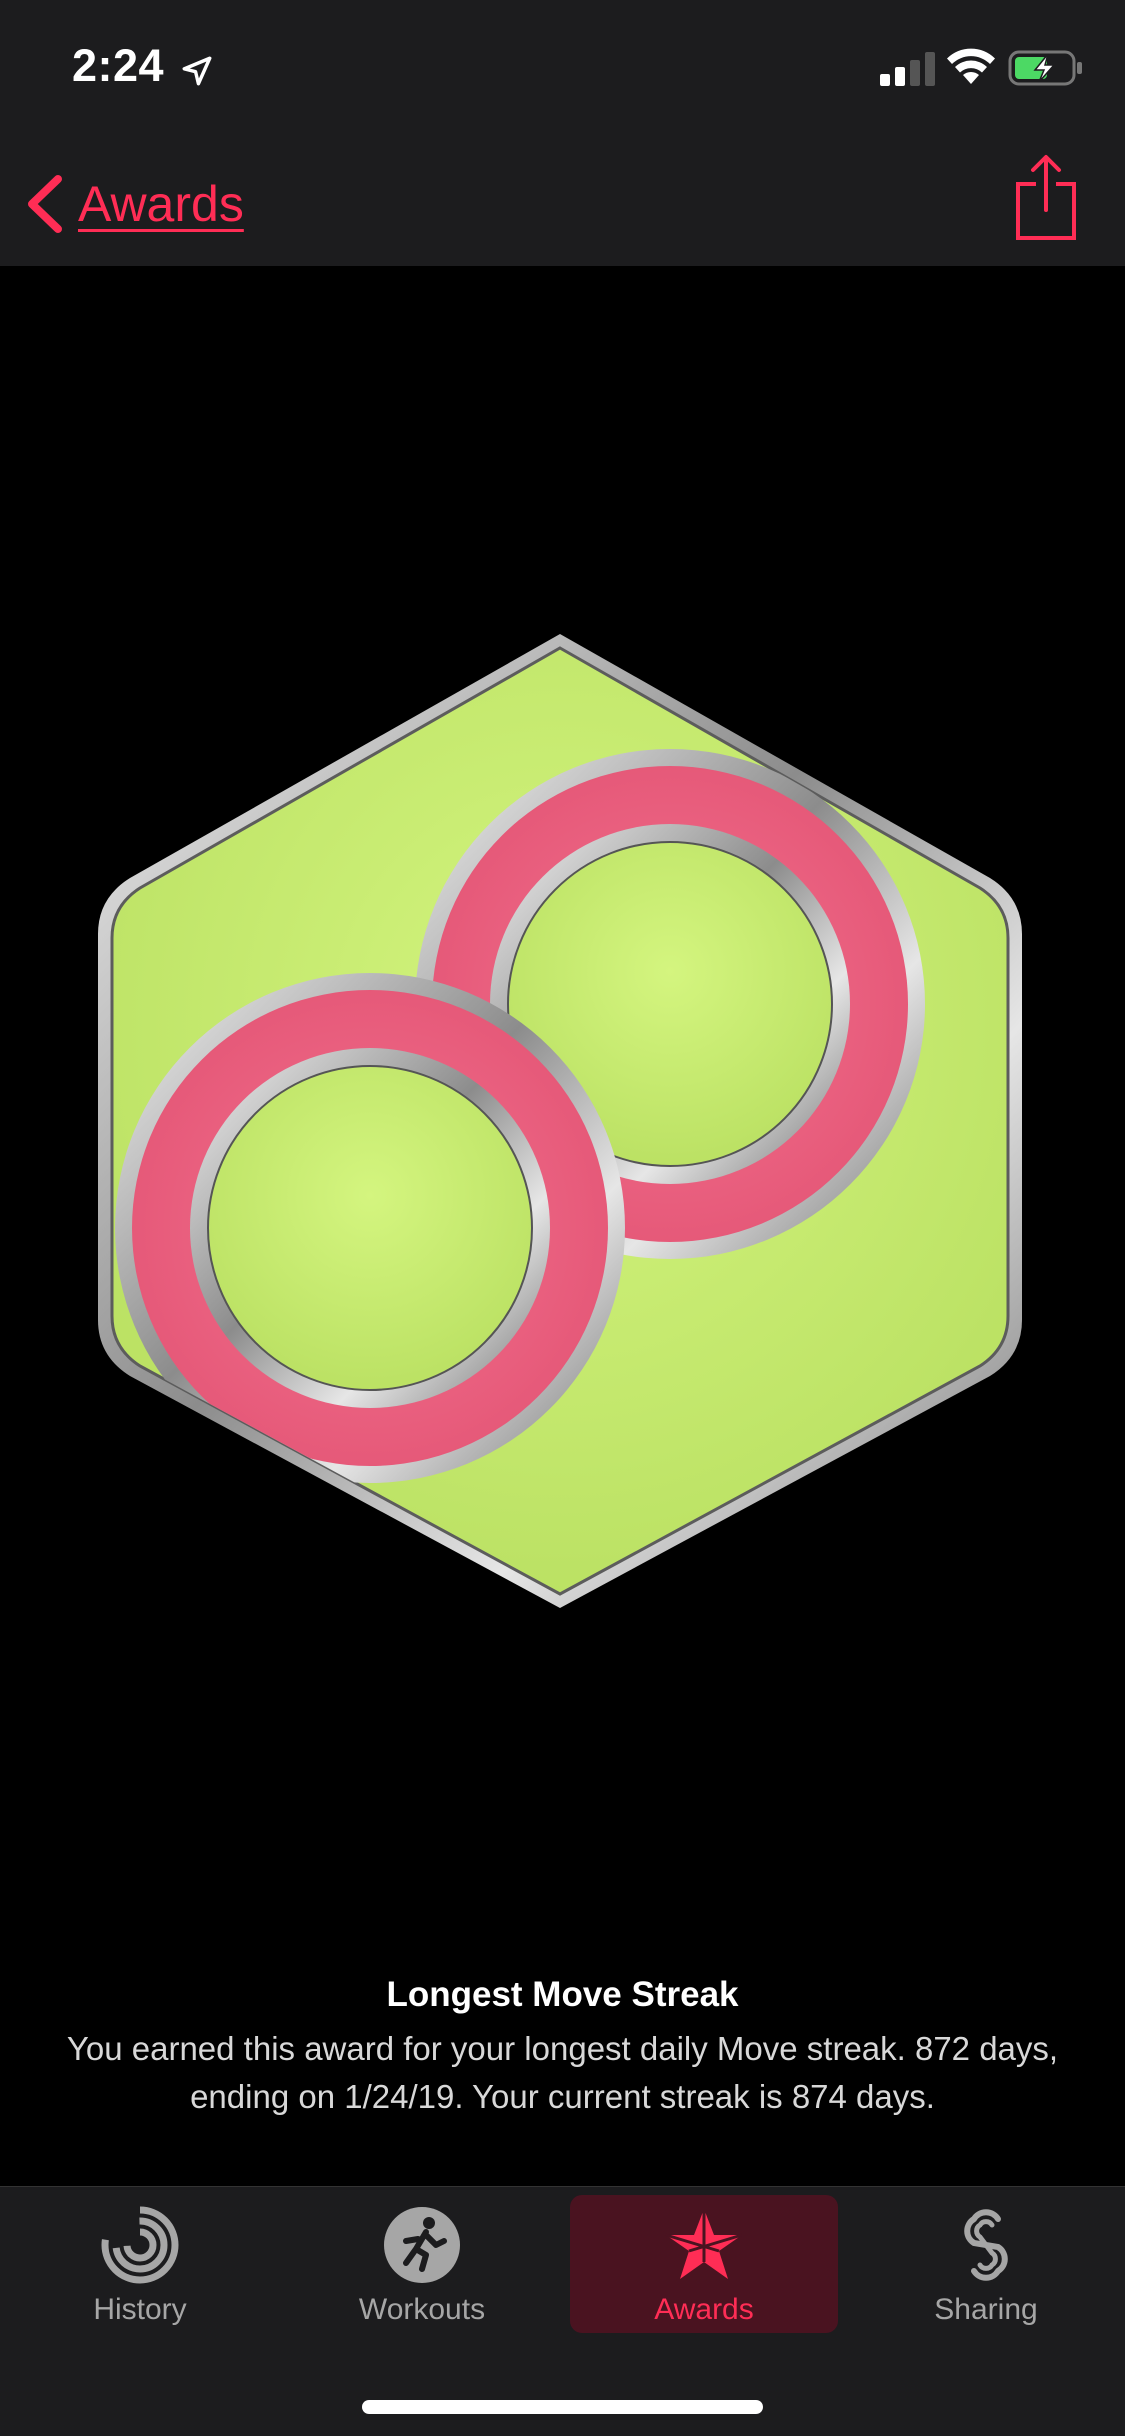 The width and height of the screenshot is (1125, 2436). Describe the element at coordinates (140, 2245) in the screenshot. I see `history-rings-icon` at that location.